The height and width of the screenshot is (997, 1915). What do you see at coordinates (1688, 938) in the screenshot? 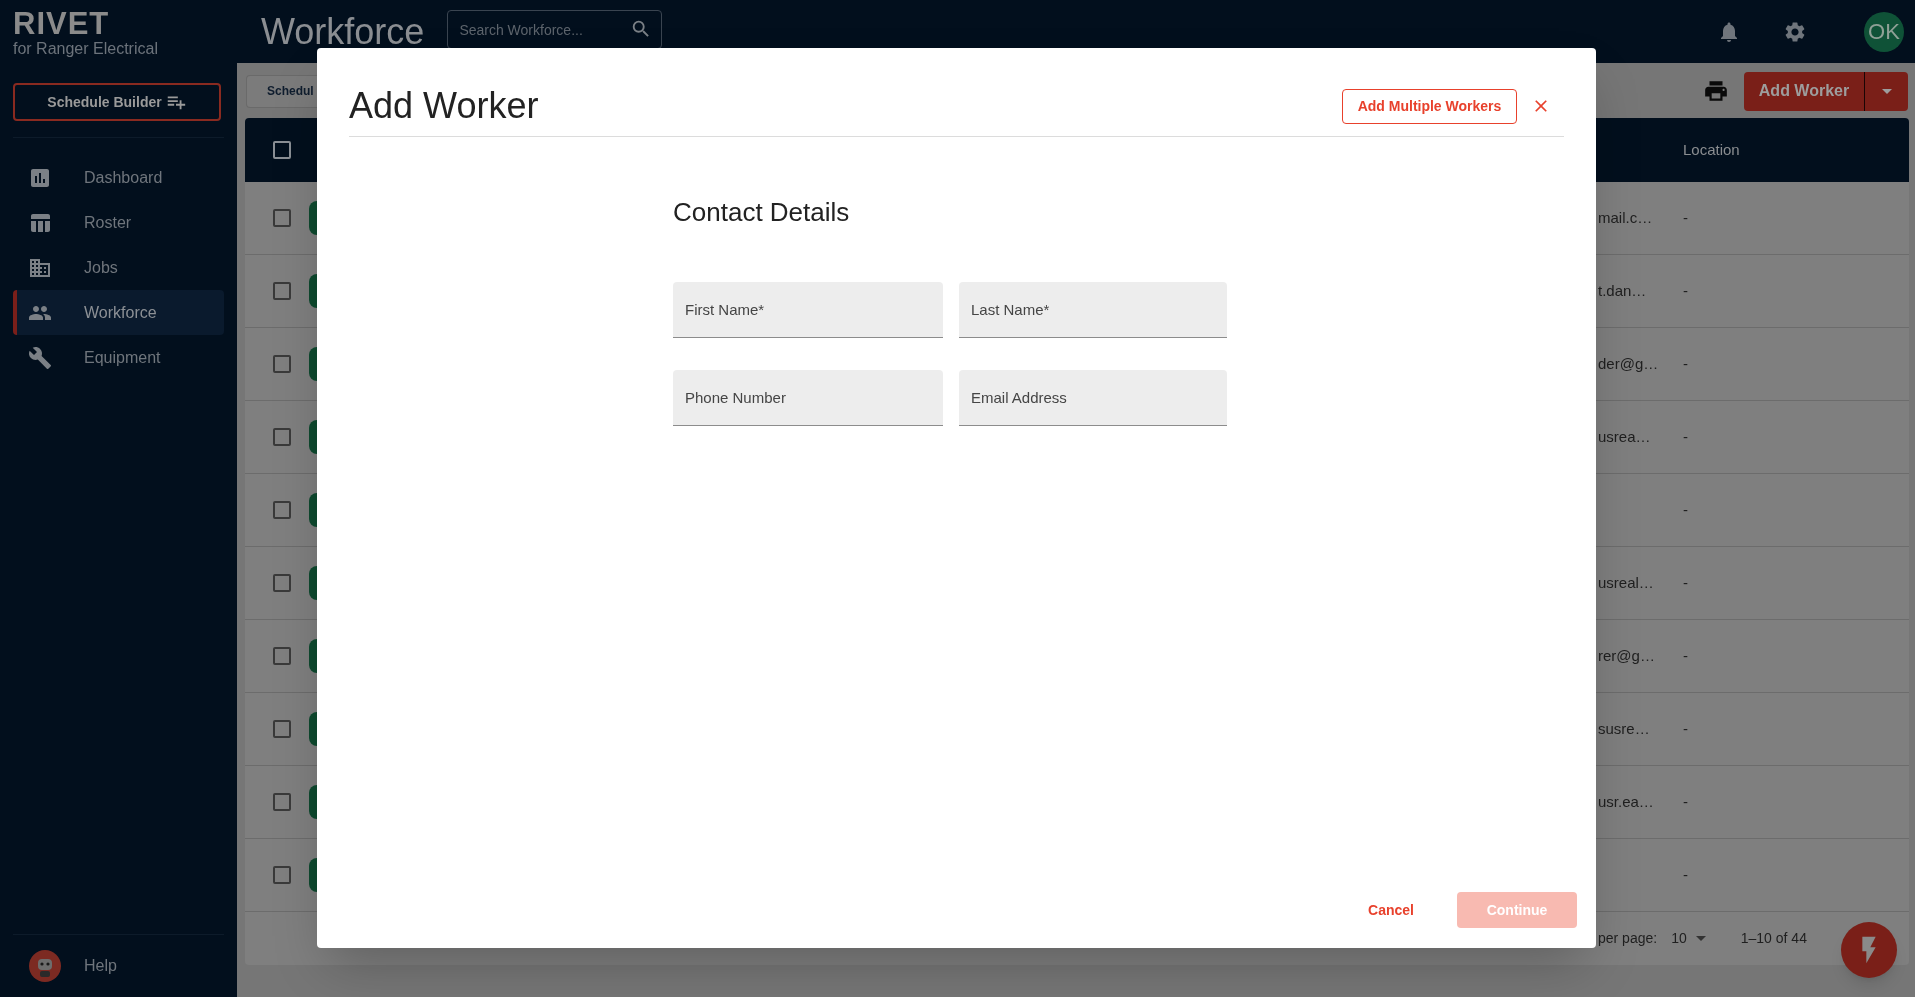
I see `rows-per-page-select: 10` at bounding box center [1688, 938].